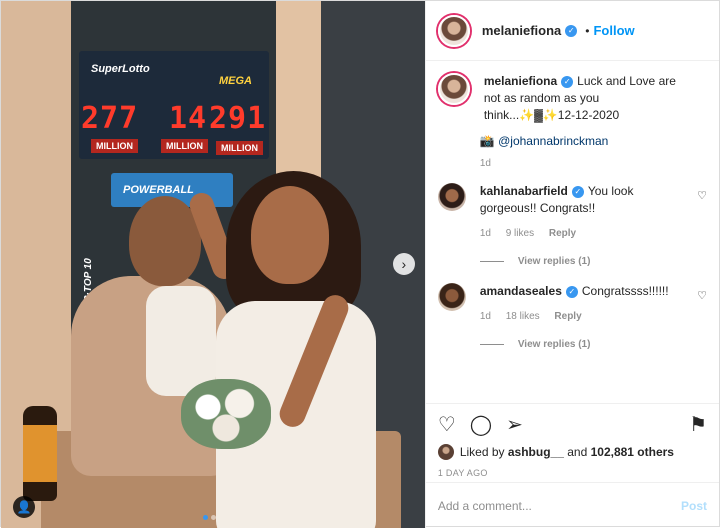 The image size is (720, 528). Describe the element at coordinates (403, 264) in the screenshot. I see `chevron-right-icon: ›` at that location.